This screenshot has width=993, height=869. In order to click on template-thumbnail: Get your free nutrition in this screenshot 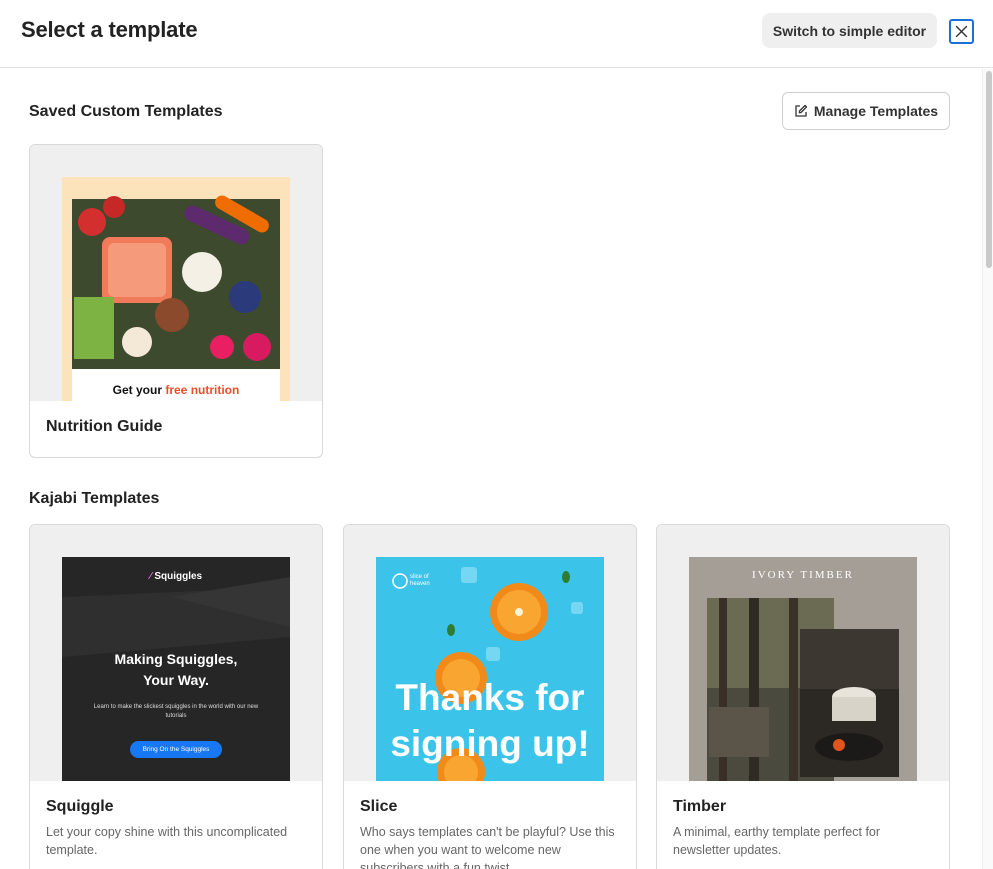, I will do `click(176, 273)`.